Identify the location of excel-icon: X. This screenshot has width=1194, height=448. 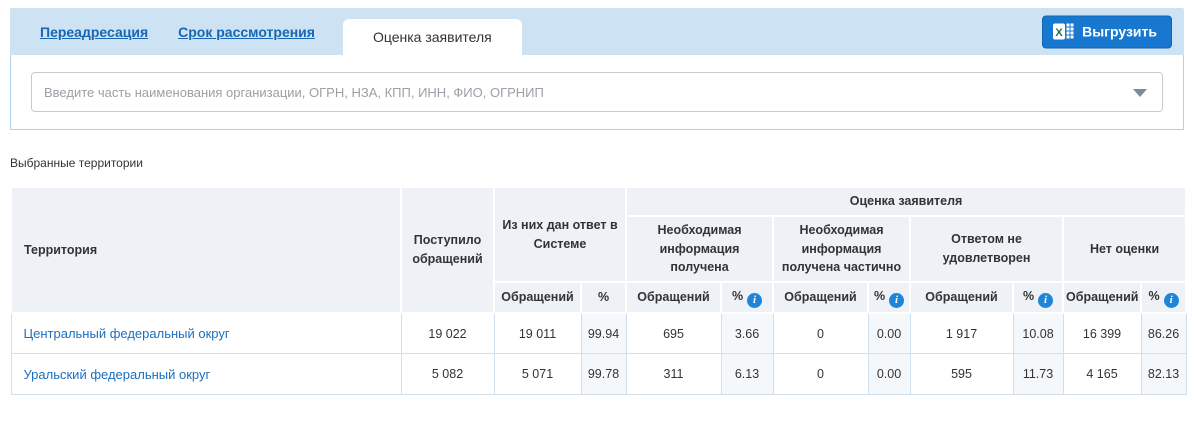
(1063, 32).